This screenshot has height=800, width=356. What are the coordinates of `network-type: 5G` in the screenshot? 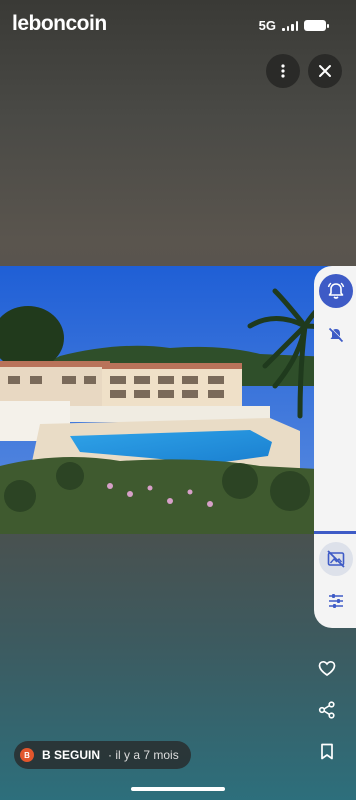 It's located at (267, 25).